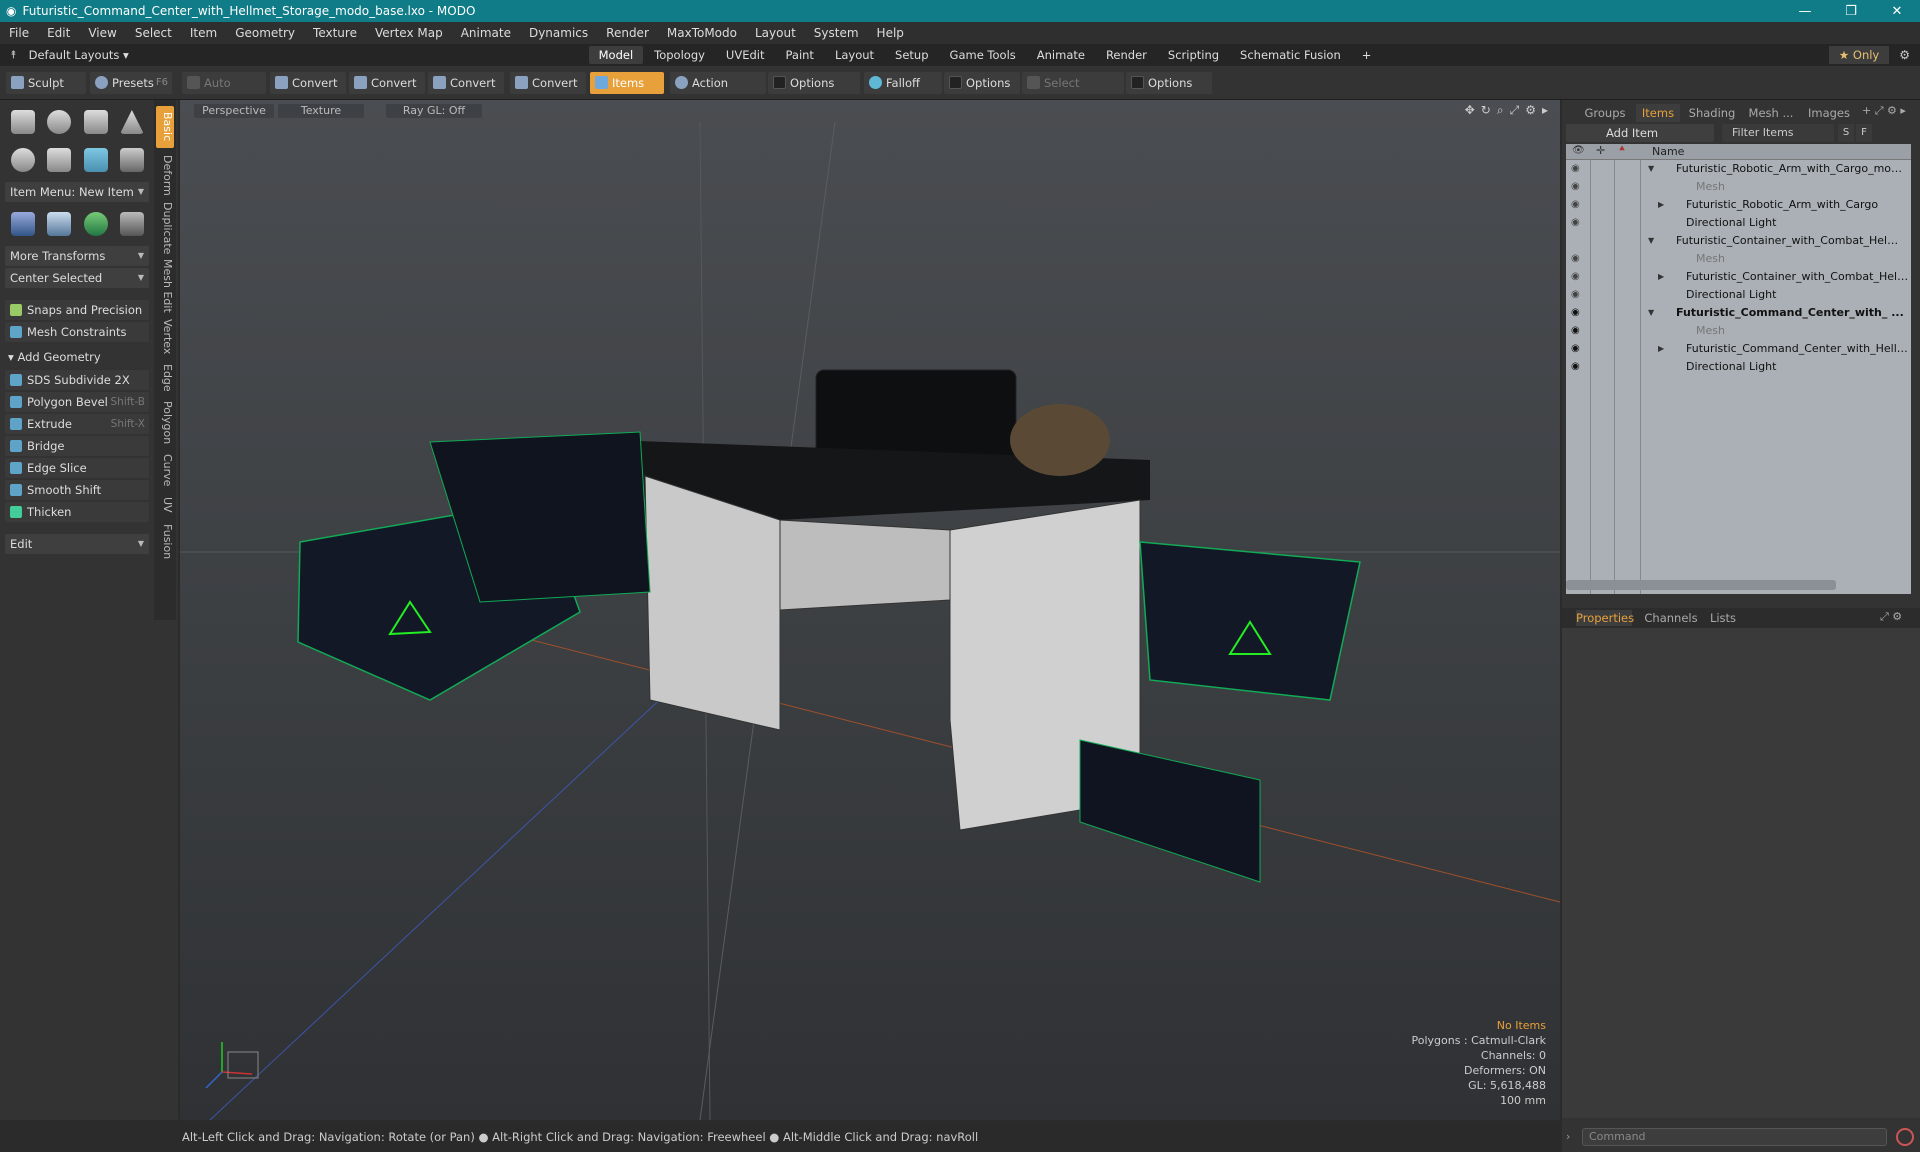  I want to click on cone-primitive-icon, so click(131, 122).